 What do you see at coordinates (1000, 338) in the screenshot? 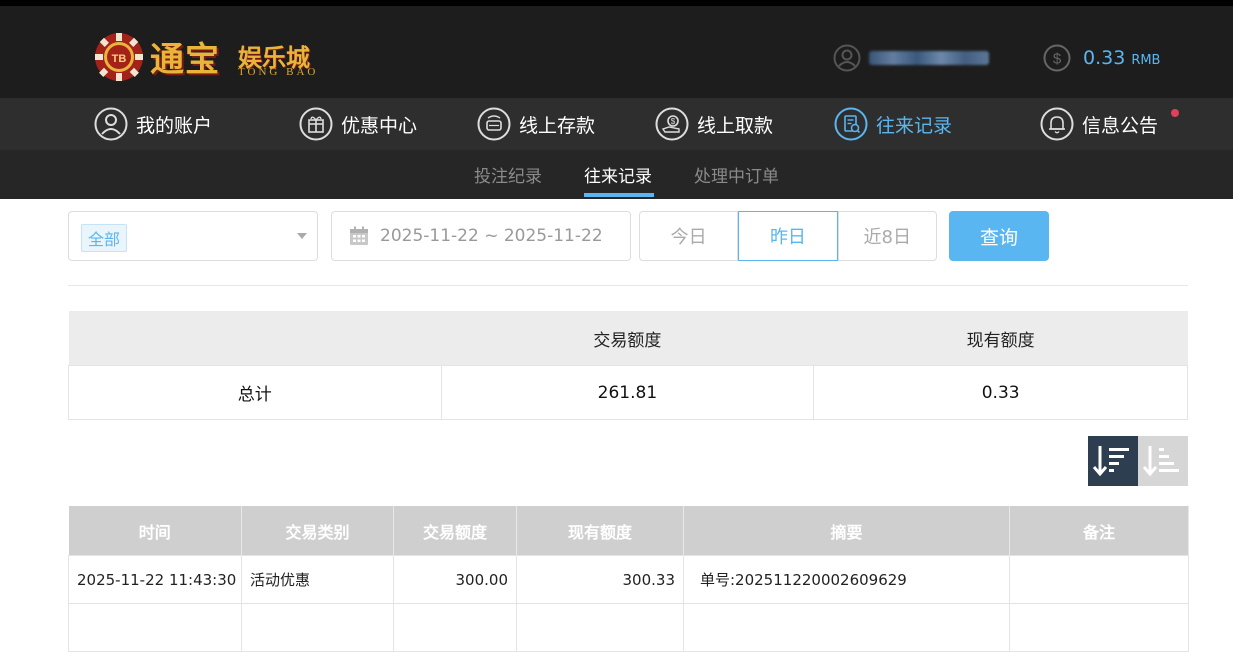
I see `summary-header-balance: 现有额度` at bounding box center [1000, 338].